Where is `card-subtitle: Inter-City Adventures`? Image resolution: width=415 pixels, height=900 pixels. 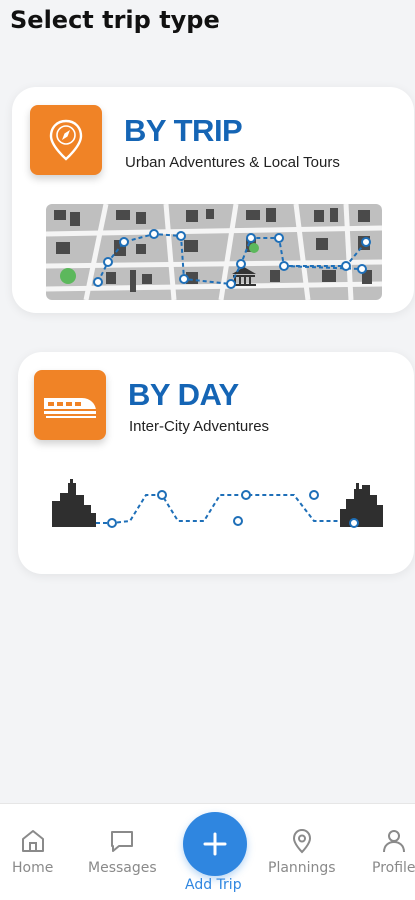
card-subtitle: Inter-City Adventures is located at coordinates (199, 426).